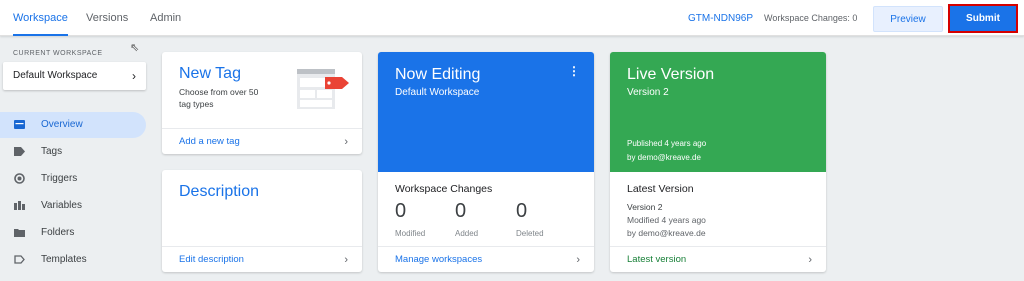  What do you see at coordinates (19, 151) in the screenshot?
I see `tag-icon` at bounding box center [19, 151].